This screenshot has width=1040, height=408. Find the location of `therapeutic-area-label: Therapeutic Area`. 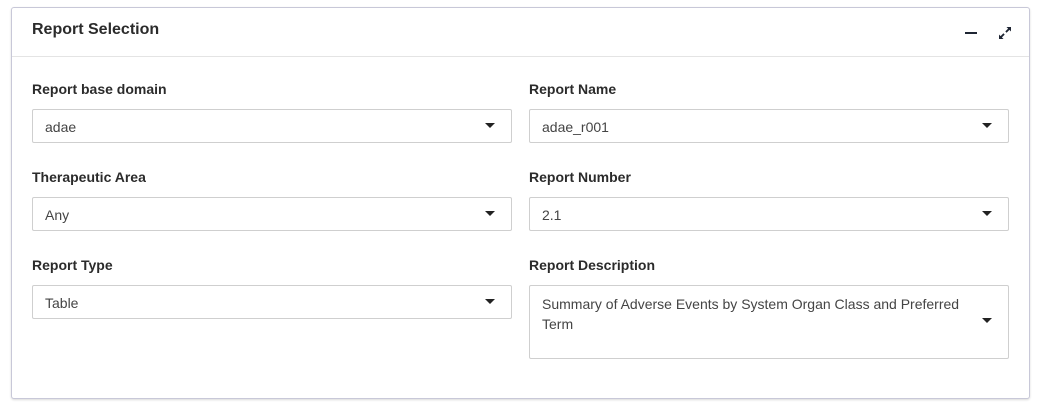

therapeutic-area-label: Therapeutic Area is located at coordinates (89, 177).